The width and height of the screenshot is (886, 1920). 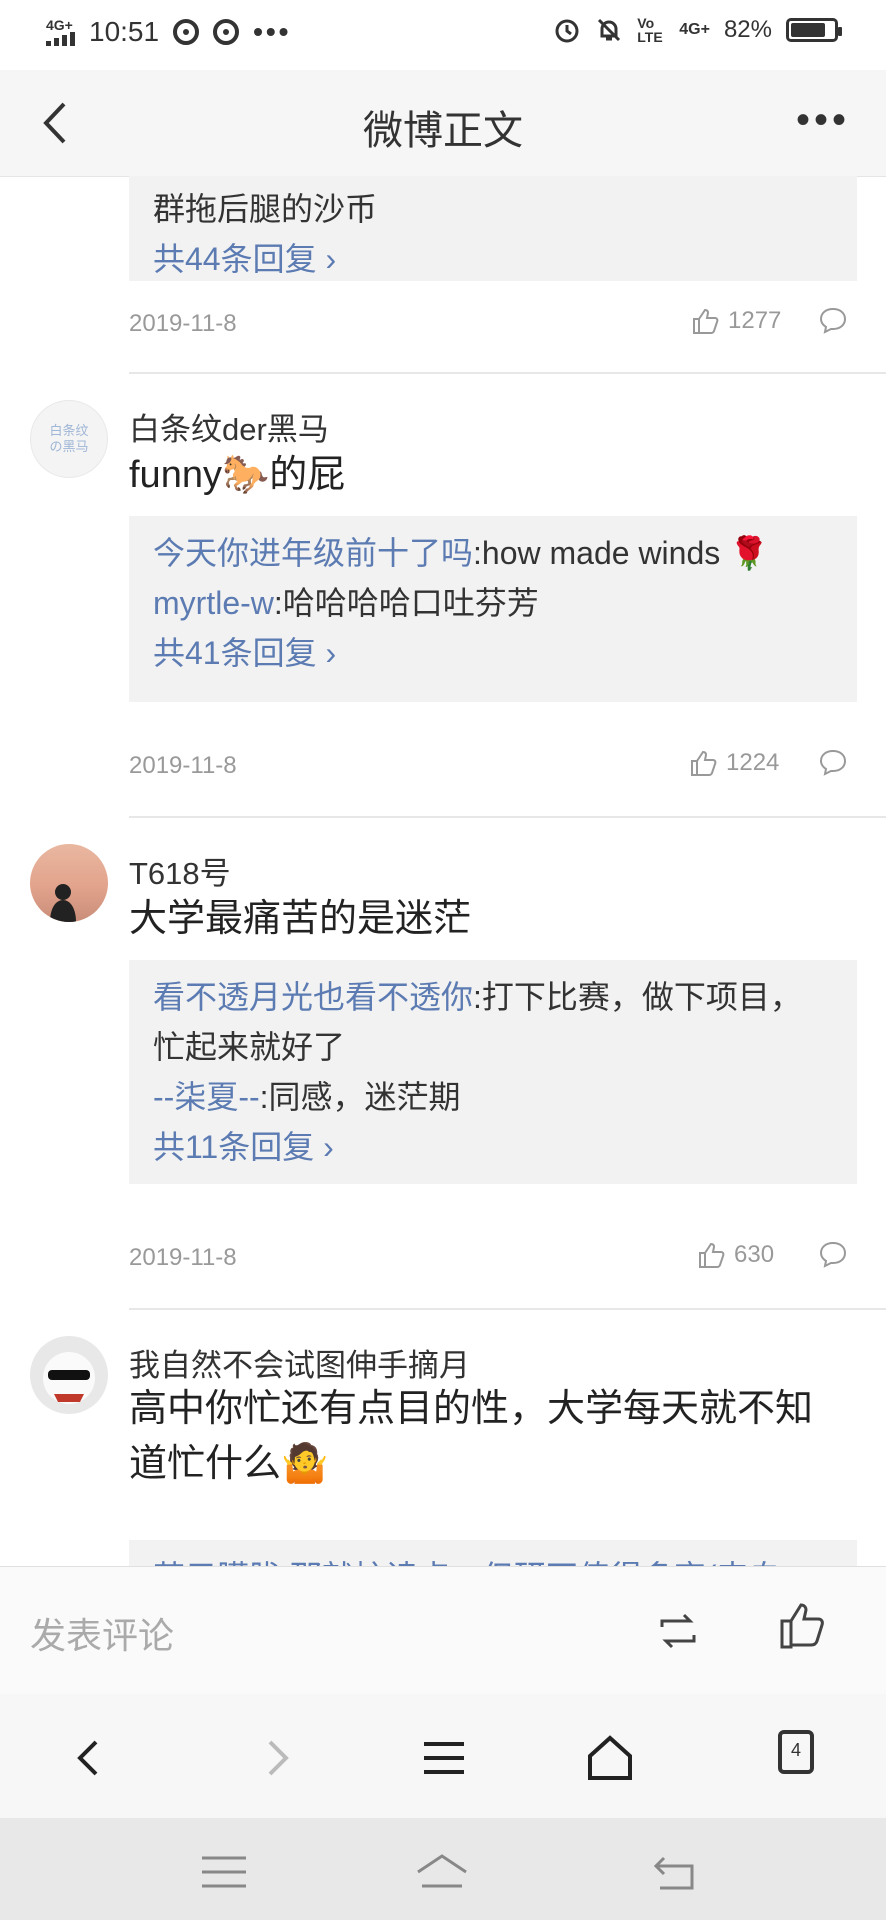 I want to click on alarm-icon, so click(x=567, y=31).